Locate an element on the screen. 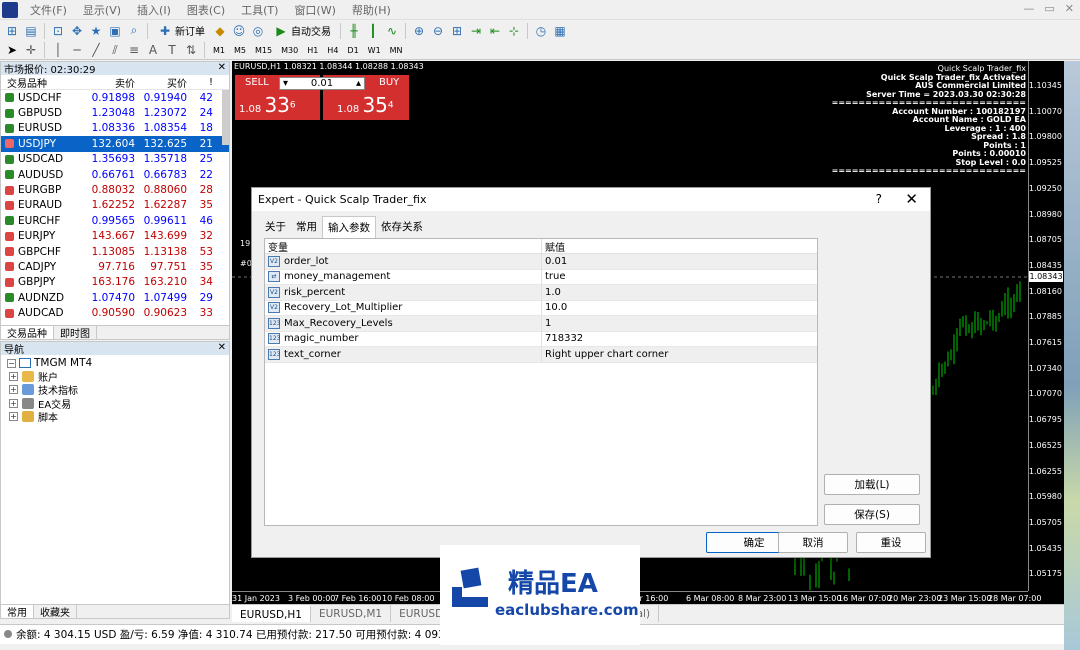 The image size is (1080, 650). param-row: 123 Max_Recovery_Levels 1 is located at coordinates (541, 323).